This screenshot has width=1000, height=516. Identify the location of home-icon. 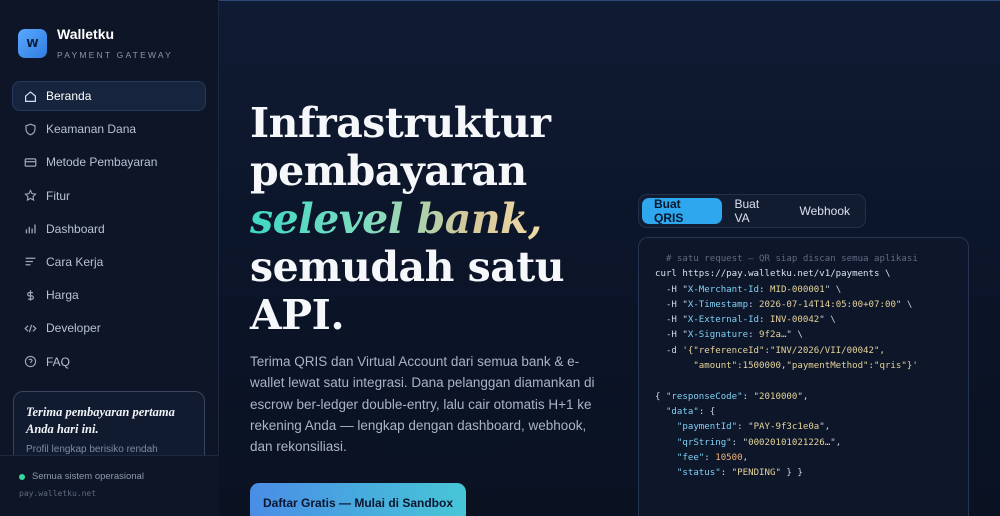
(30, 96).